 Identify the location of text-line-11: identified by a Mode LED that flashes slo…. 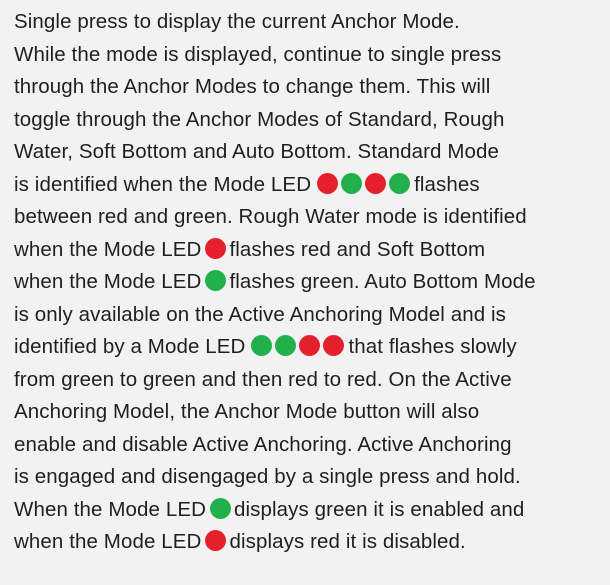
(312, 347).